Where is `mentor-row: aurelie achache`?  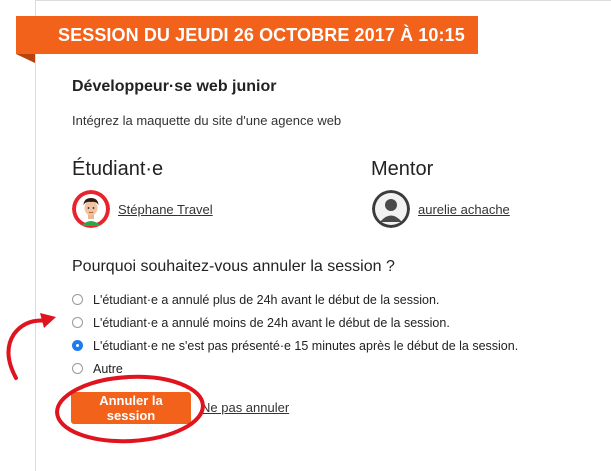 mentor-row: aurelie achache is located at coordinates (441, 209).